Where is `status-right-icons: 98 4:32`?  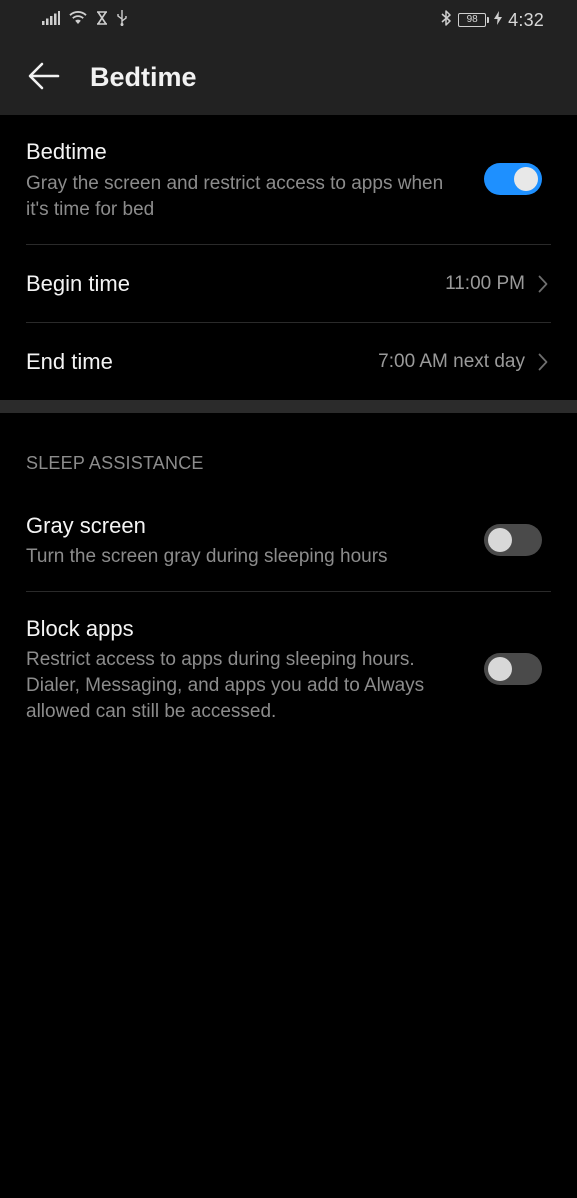 status-right-icons: 98 4:32 is located at coordinates (492, 20).